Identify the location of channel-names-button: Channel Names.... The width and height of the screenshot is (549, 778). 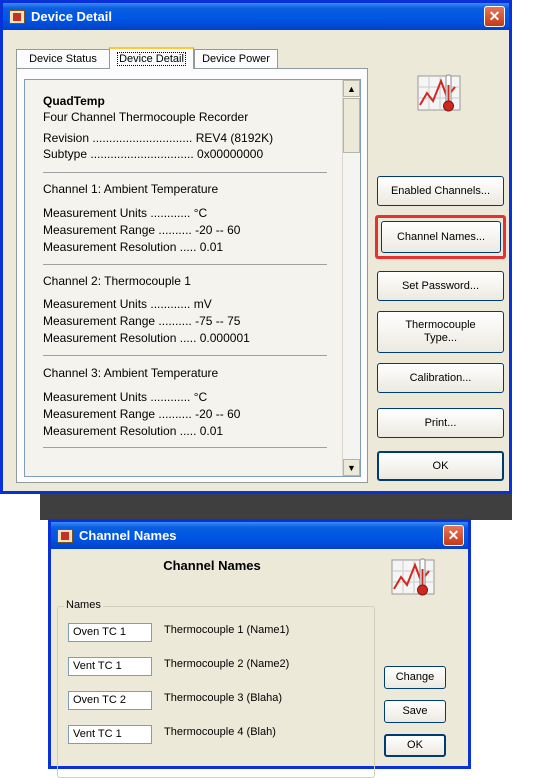
(441, 237).